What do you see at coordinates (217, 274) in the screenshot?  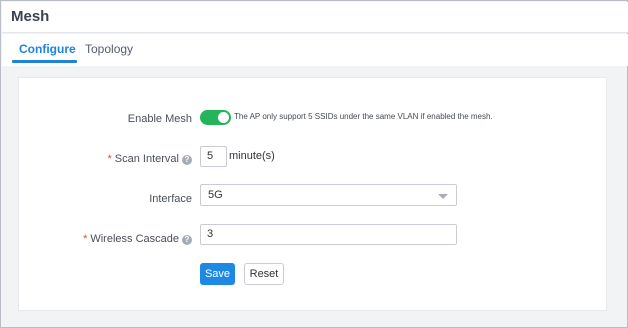 I see `save-button: Save` at bounding box center [217, 274].